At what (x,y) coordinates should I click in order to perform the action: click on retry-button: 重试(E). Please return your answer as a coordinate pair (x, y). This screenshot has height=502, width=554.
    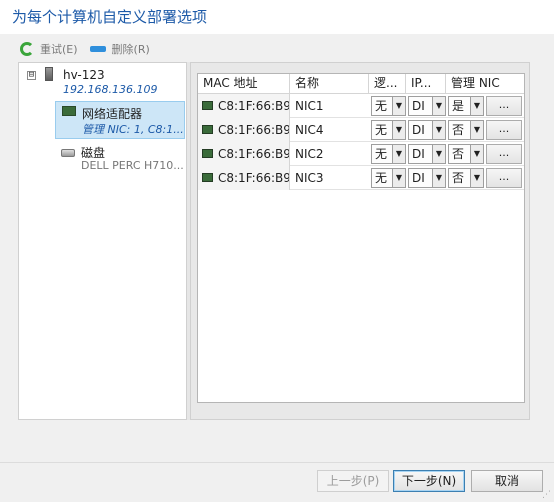
    Looking at the image, I should click on (49, 49).